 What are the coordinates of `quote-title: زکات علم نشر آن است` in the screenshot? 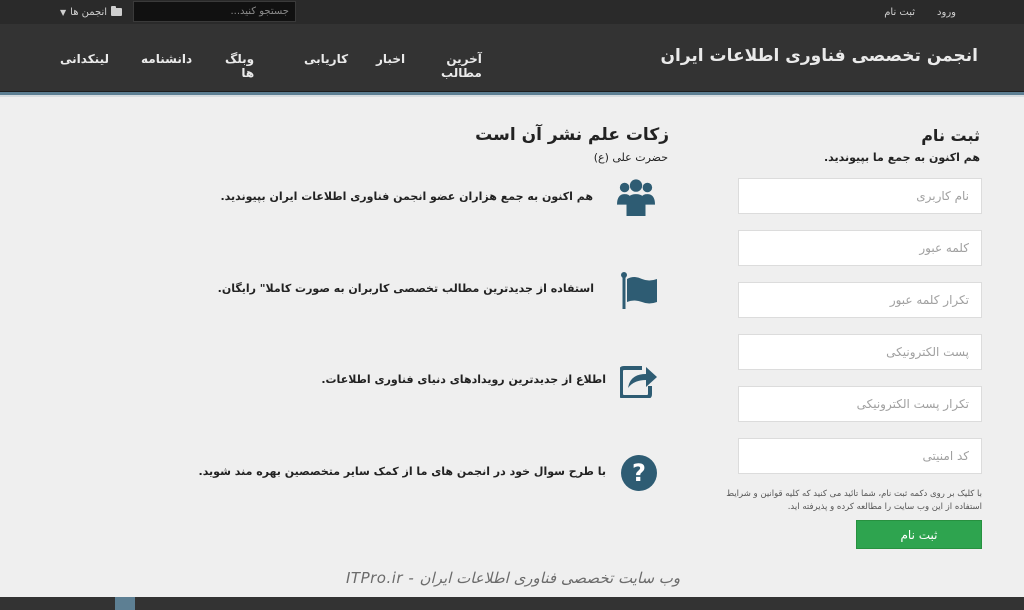 It's located at (572, 135).